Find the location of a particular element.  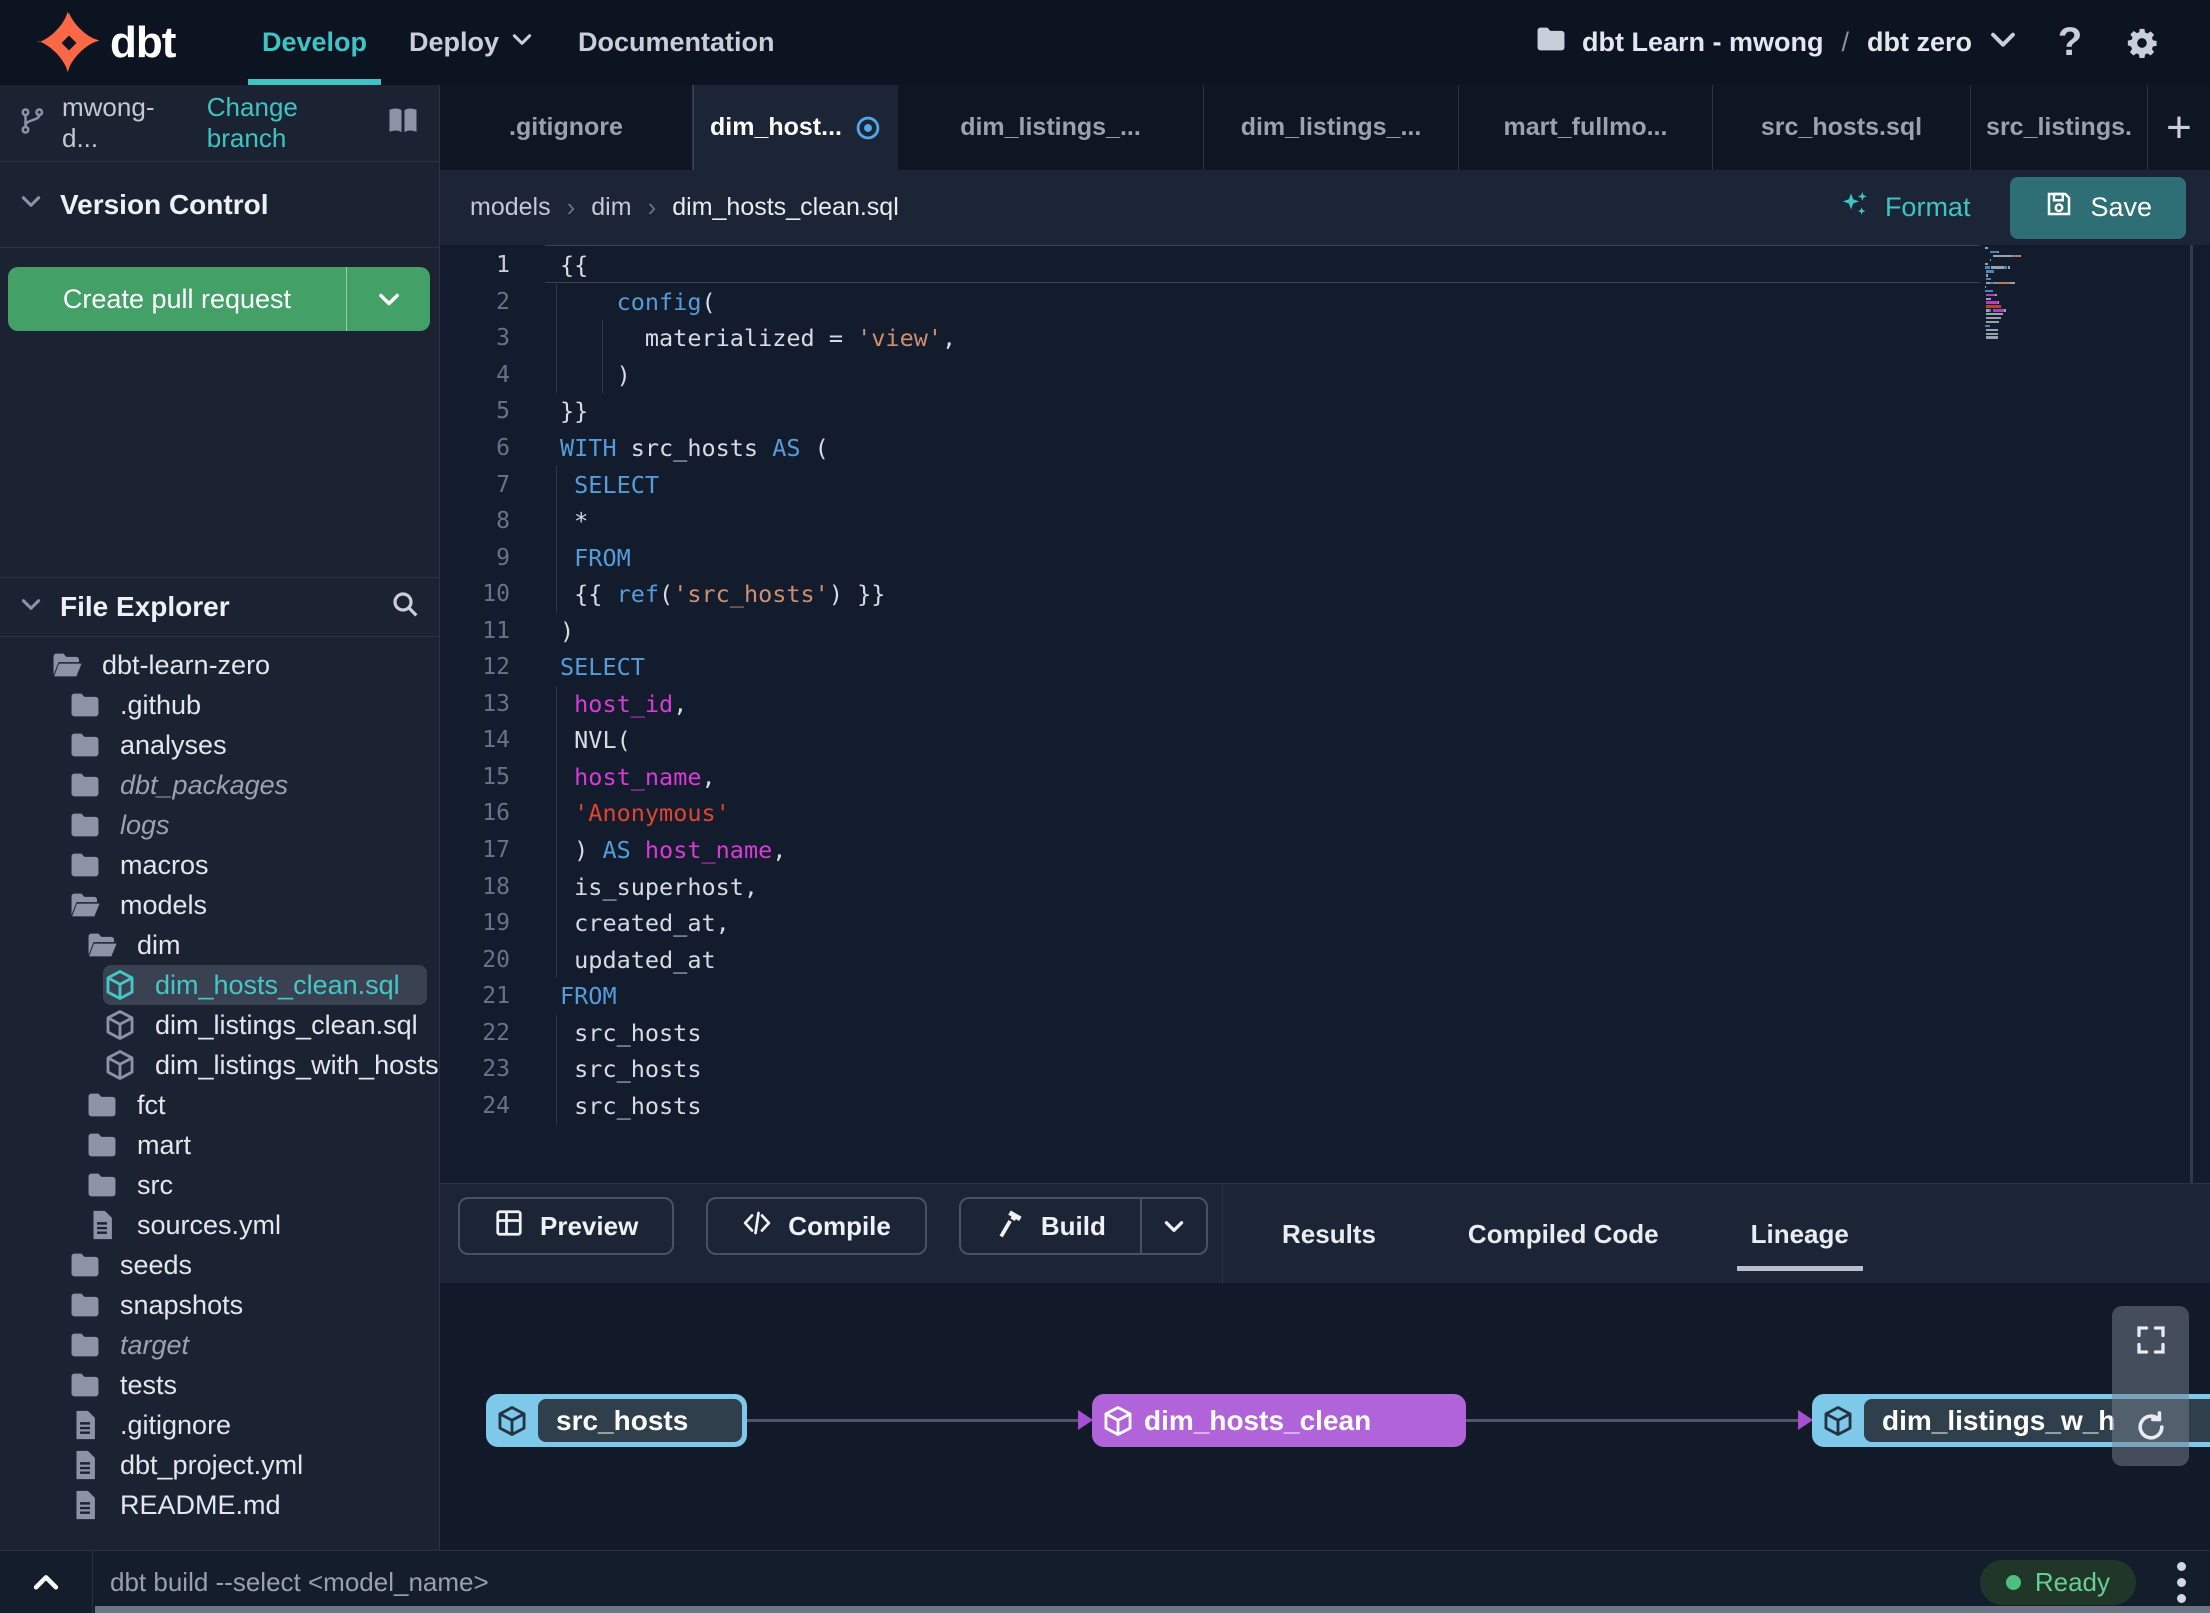

preview-button: Preview is located at coordinates (566, 1226).